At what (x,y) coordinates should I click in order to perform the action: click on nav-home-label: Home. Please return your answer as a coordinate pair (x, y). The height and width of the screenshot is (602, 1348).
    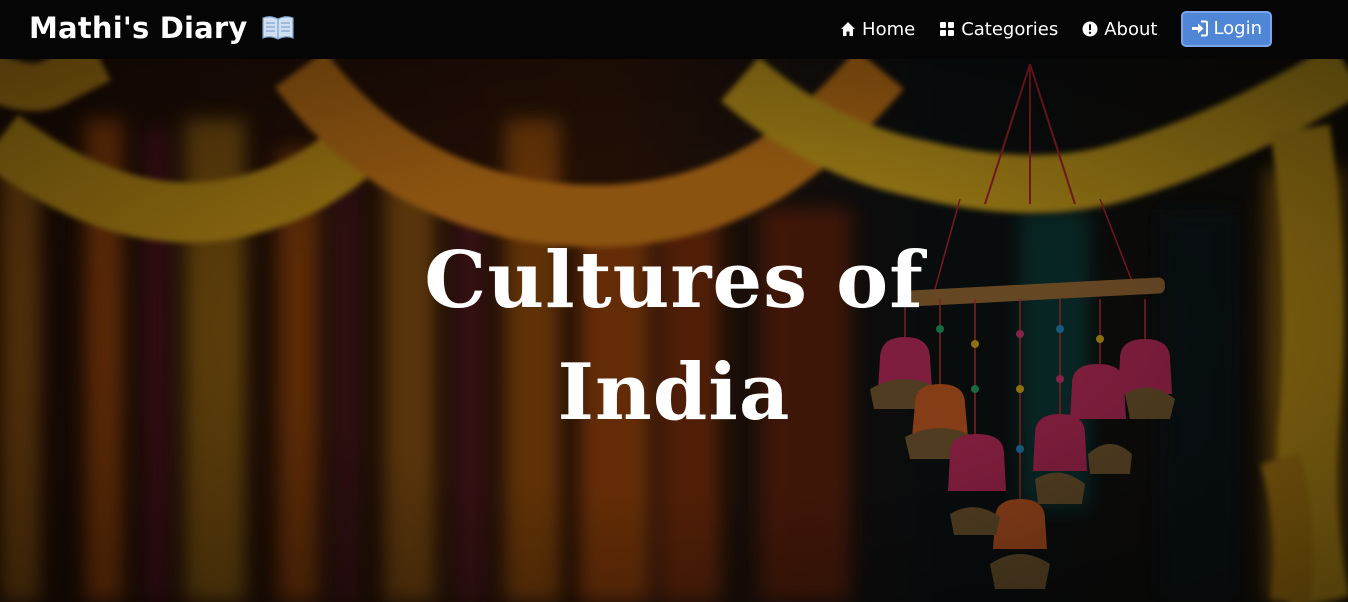
    Looking at the image, I should click on (889, 29).